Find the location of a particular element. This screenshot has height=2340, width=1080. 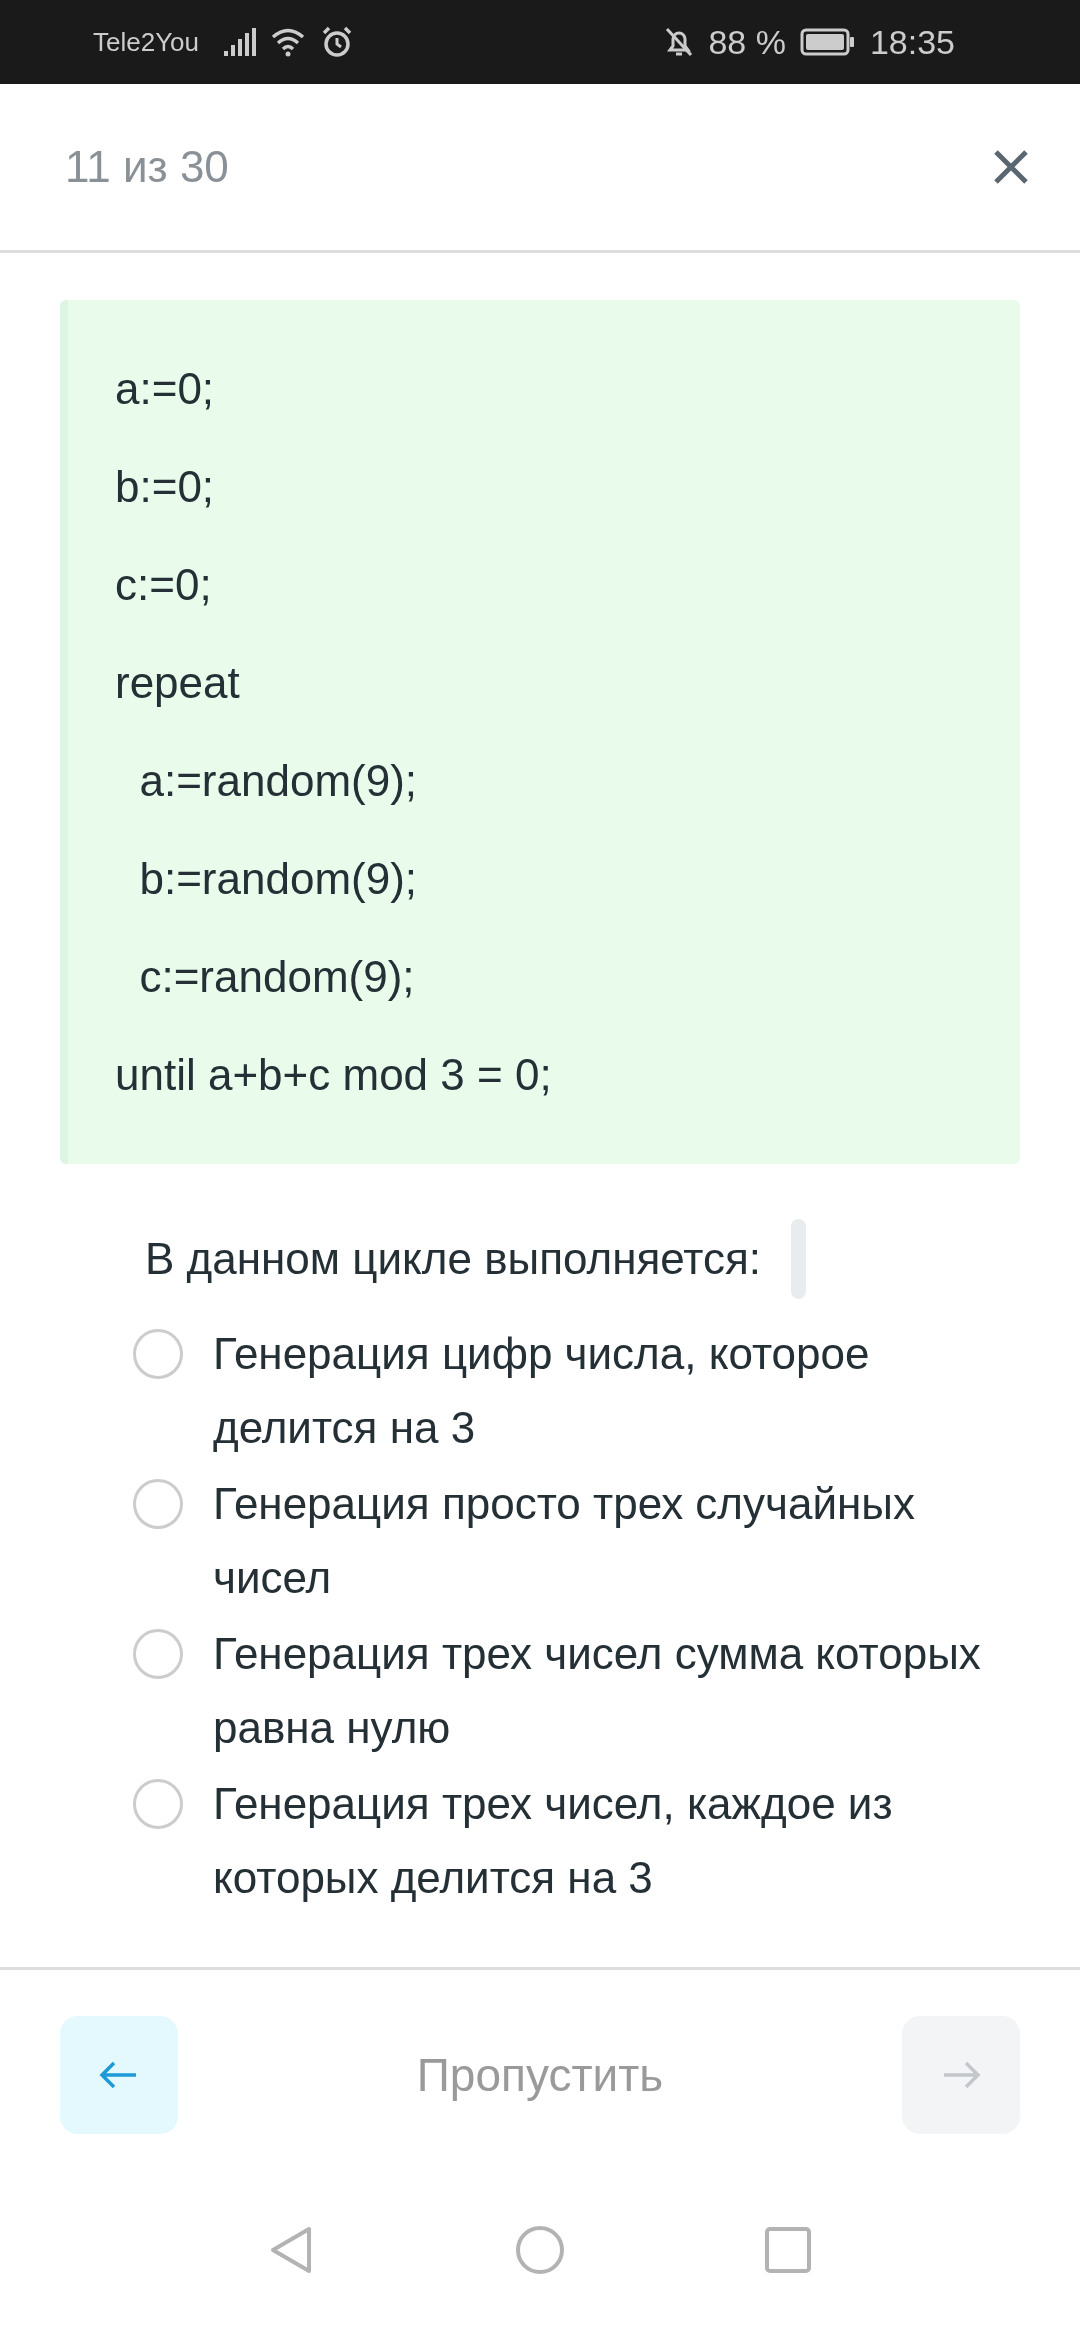

bell-off-icon is located at coordinates (679, 42).